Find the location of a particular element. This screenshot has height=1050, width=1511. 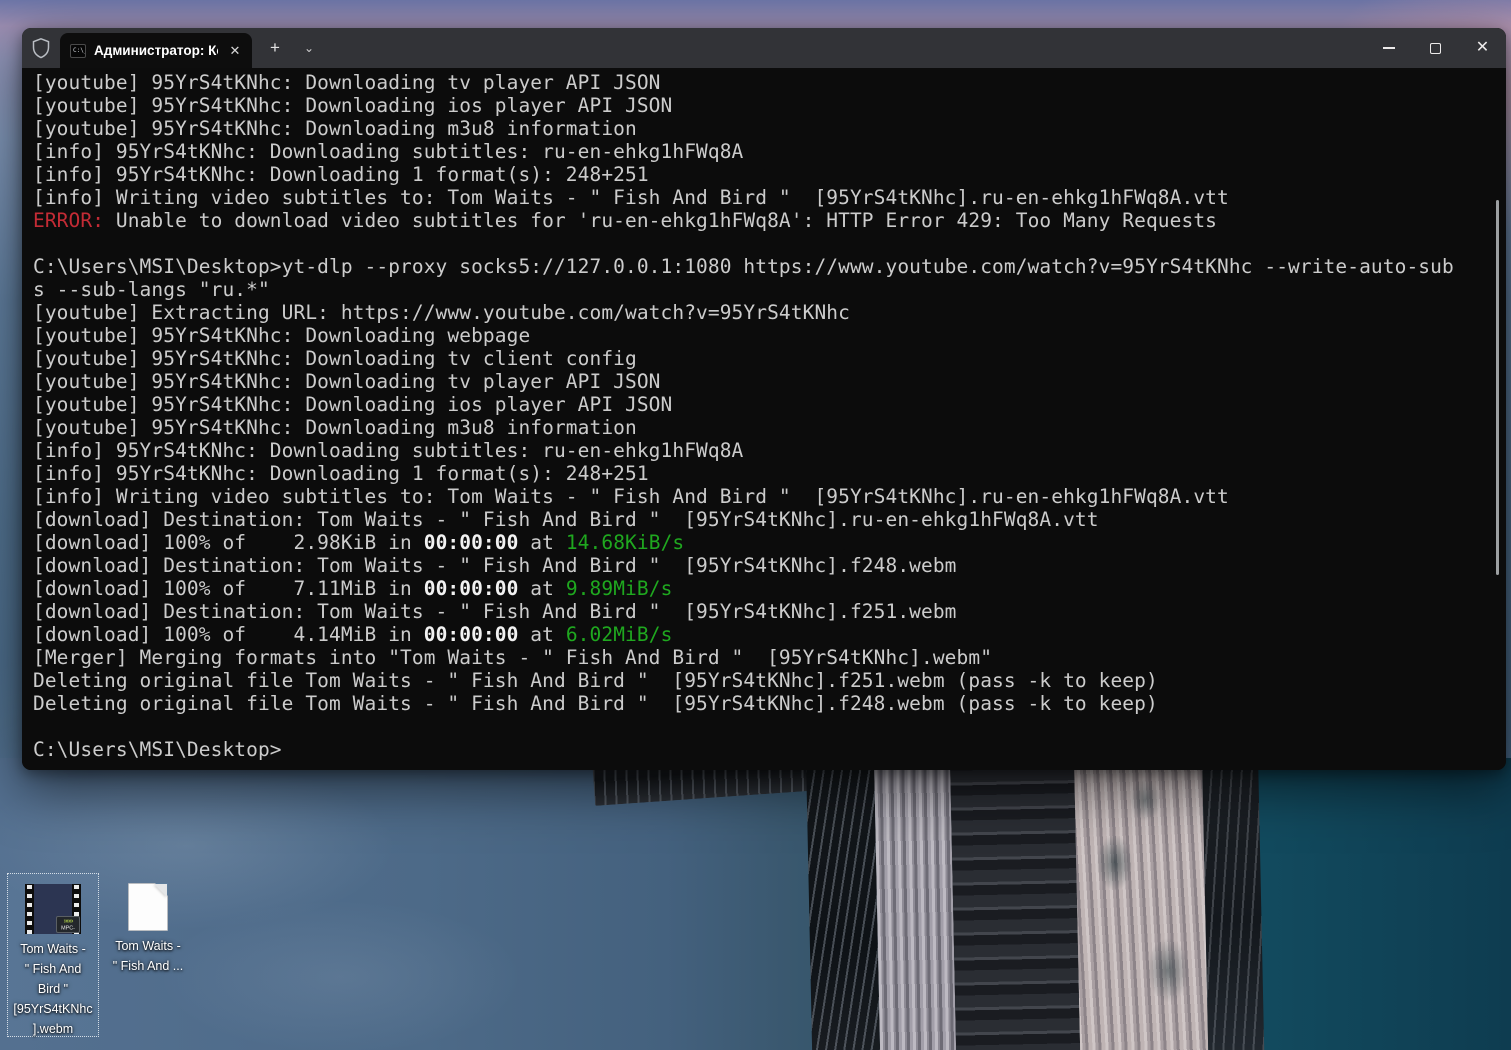

pier-steps is located at coordinates (1015, 902).